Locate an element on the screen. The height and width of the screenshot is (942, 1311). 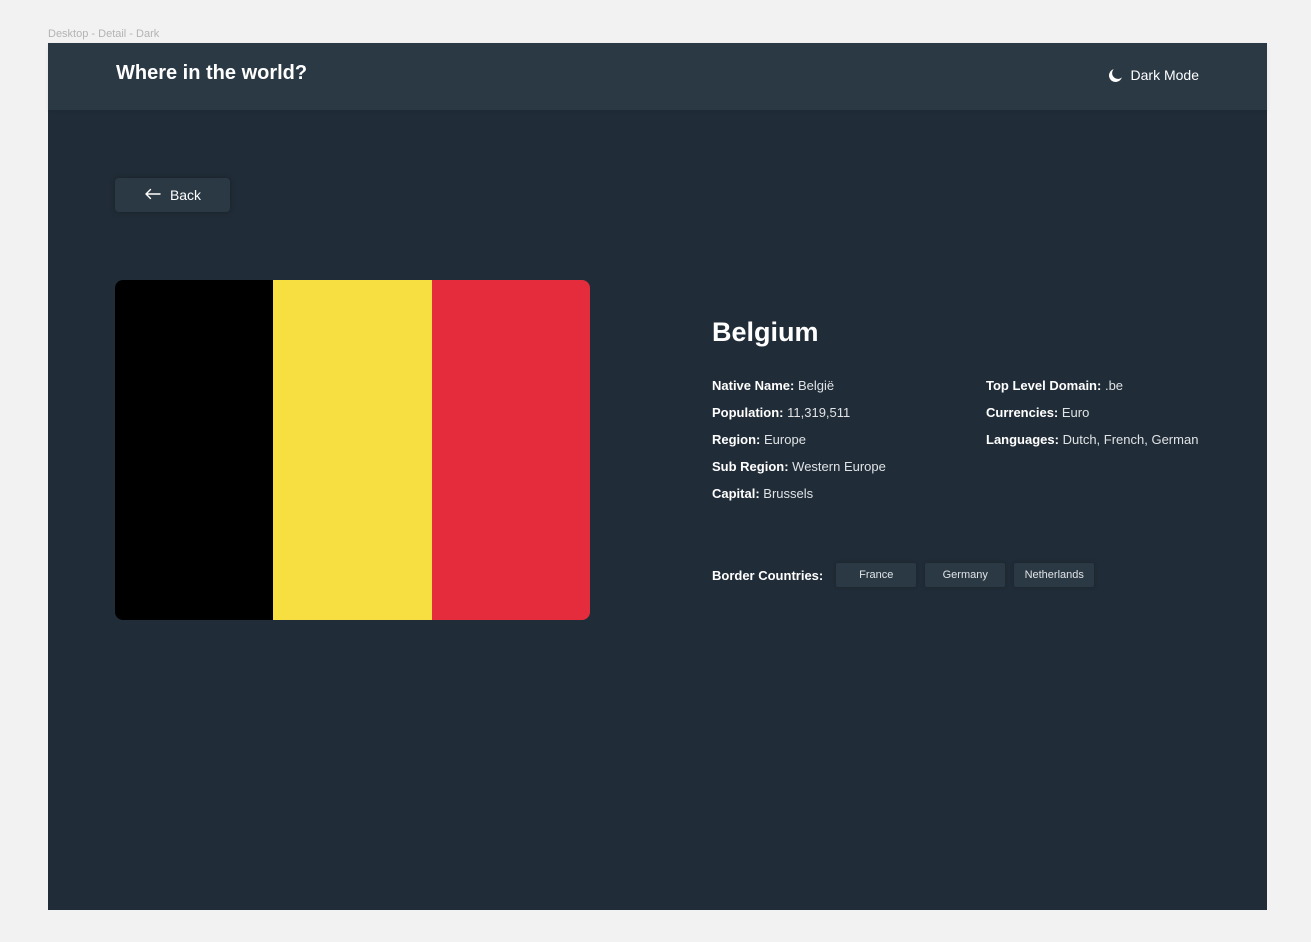
detail-label: Languages: is located at coordinates (1022, 439).